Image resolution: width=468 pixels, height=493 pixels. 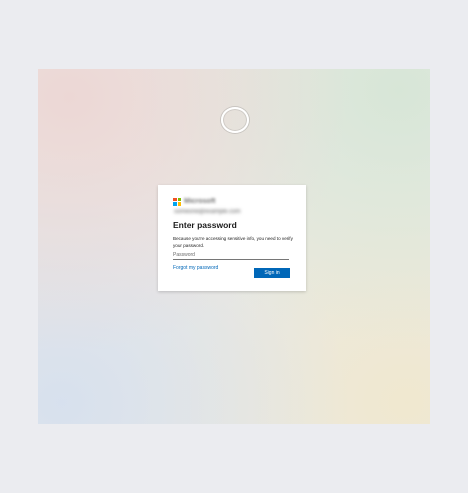 What do you see at coordinates (195, 268) in the screenshot?
I see `forgot-password-link: Forgot my password` at bounding box center [195, 268].